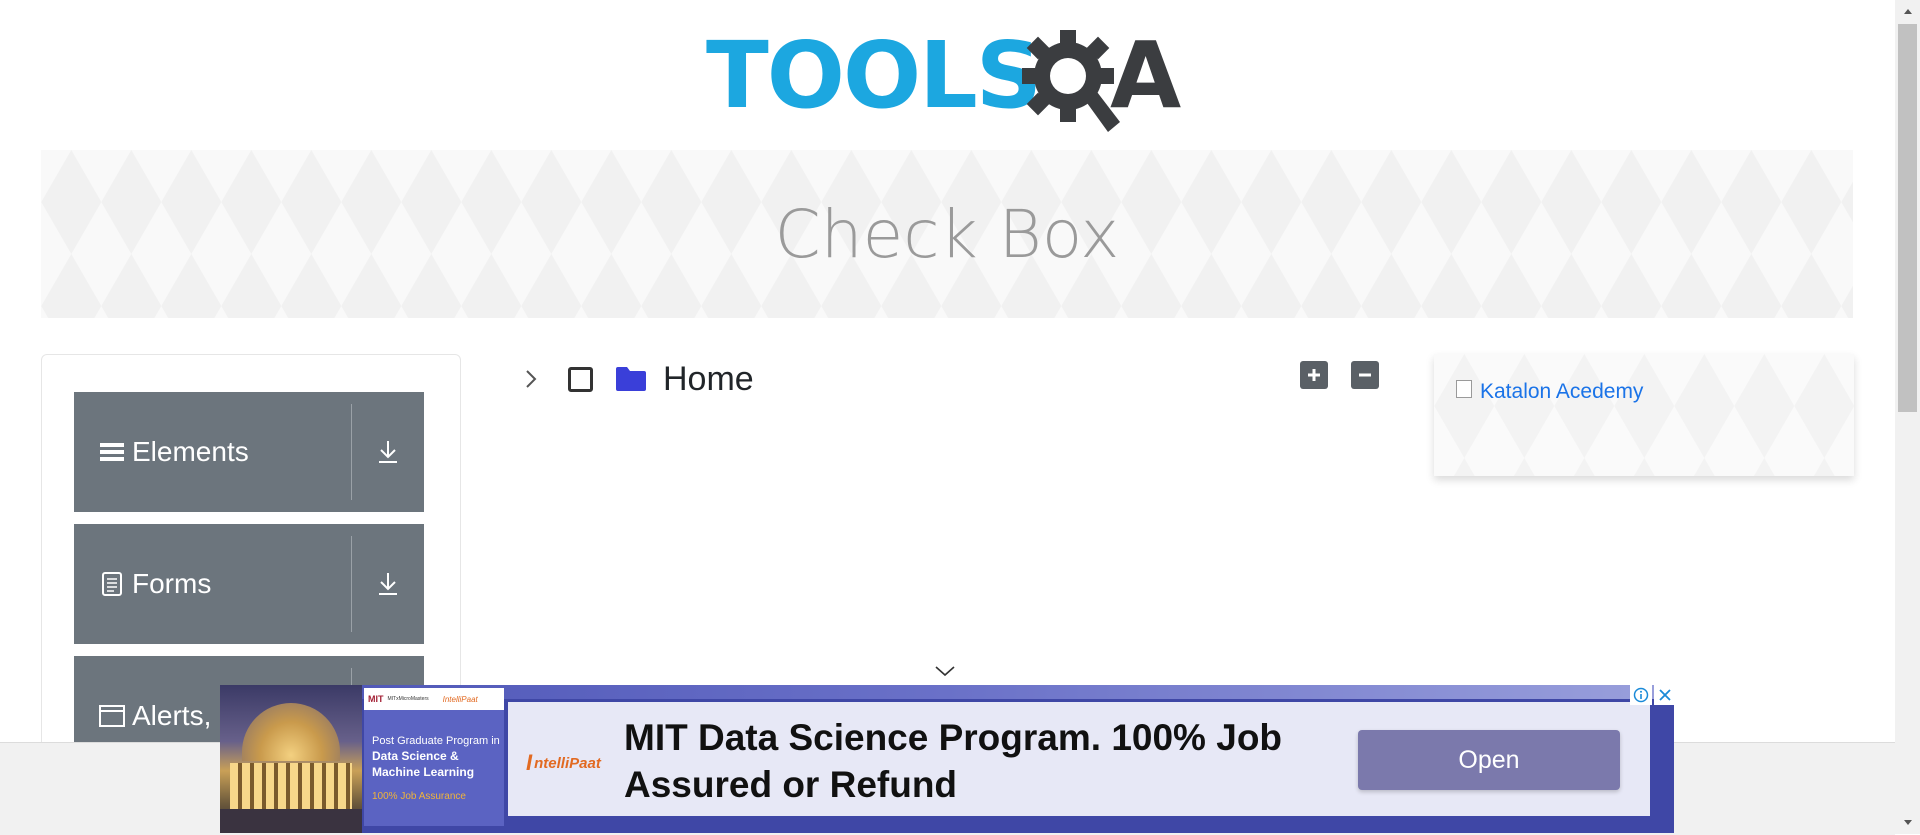  Describe the element at coordinates (874, 75) in the screenshot. I see `logo-text: TOOLS` at that location.